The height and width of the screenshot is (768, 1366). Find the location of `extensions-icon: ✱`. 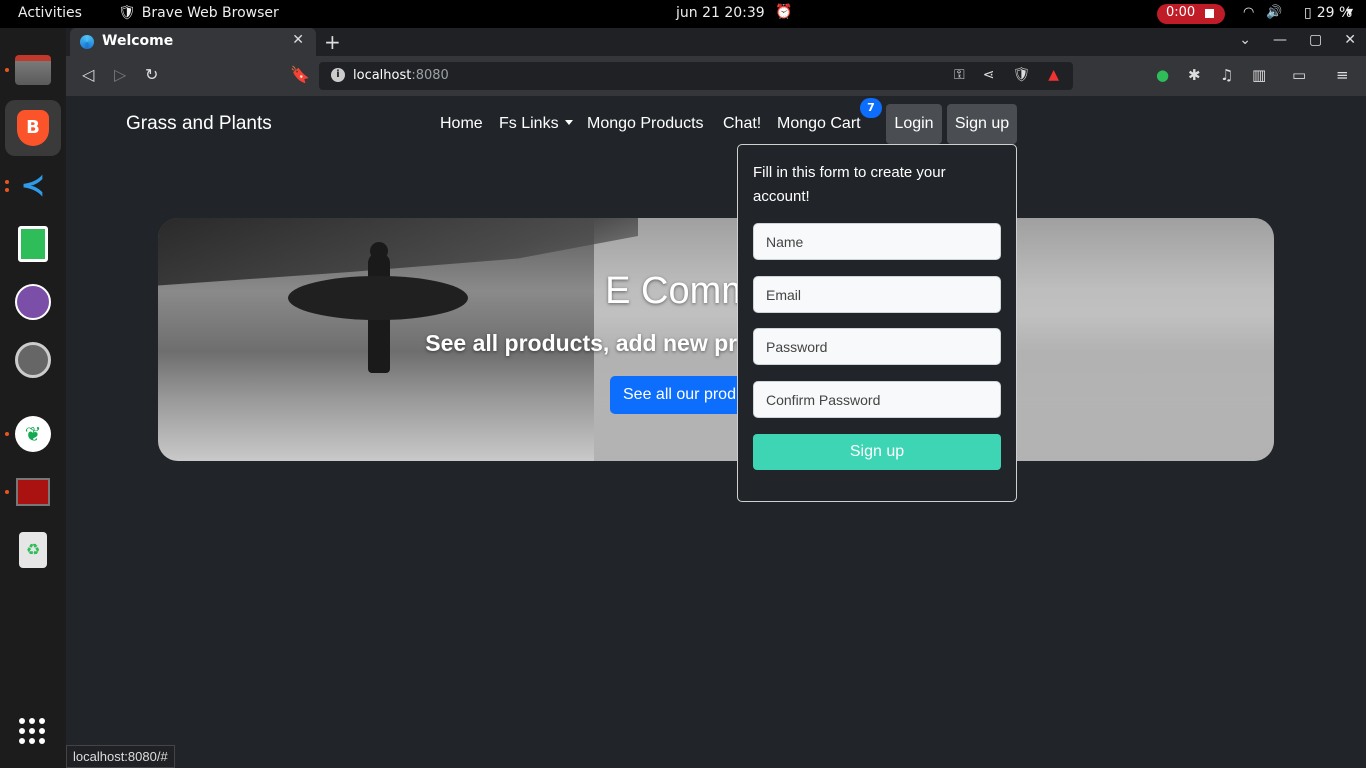

extensions-icon: ✱ is located at coordinates (1194, 75).